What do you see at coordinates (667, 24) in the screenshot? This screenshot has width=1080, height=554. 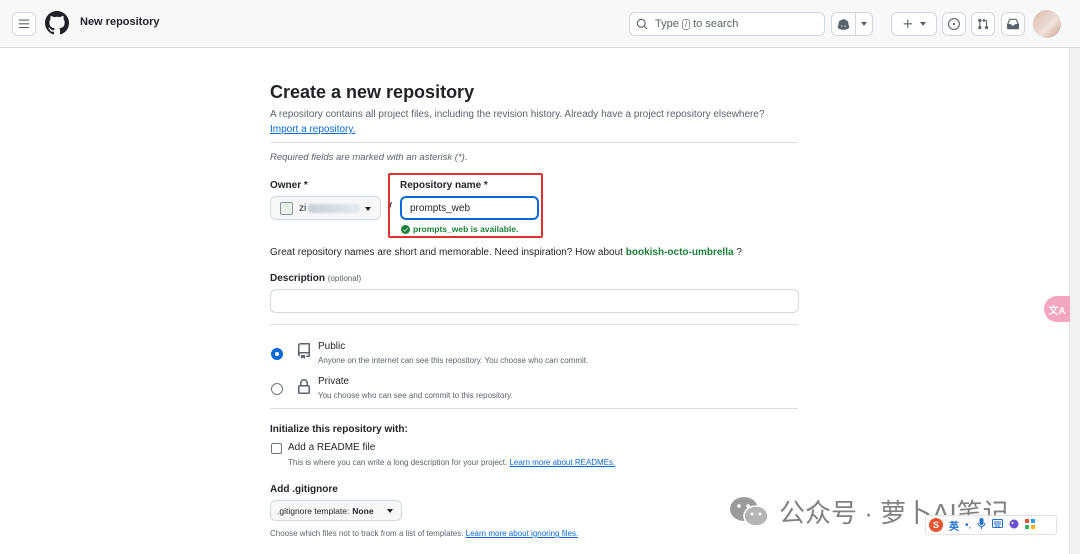 I see `search-prefix: Type` at bounding box center [667, 24].